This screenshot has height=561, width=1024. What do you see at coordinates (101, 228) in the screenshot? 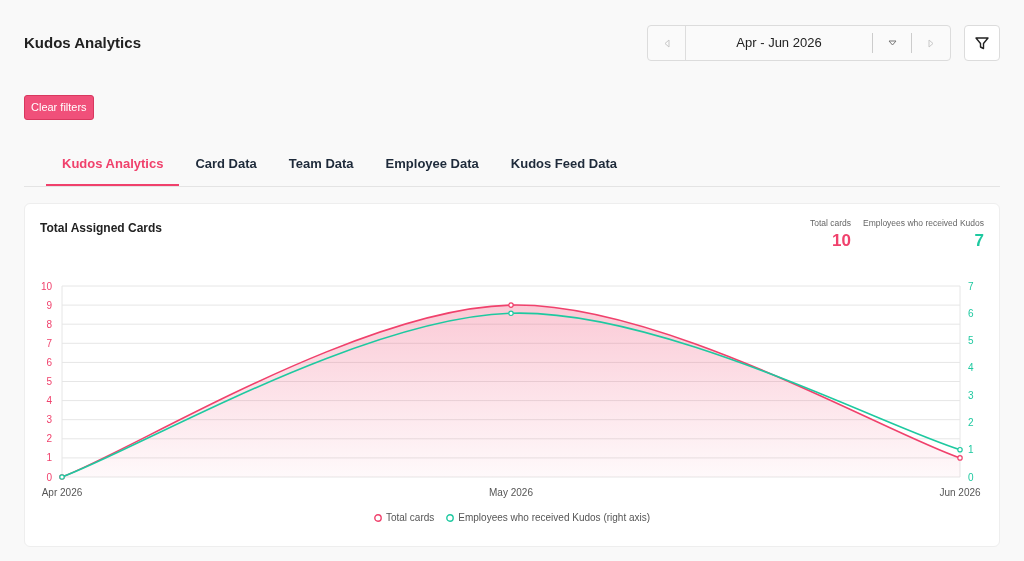
I see `card-title: Total Assigned Cards` at bounding box center [101, 228].